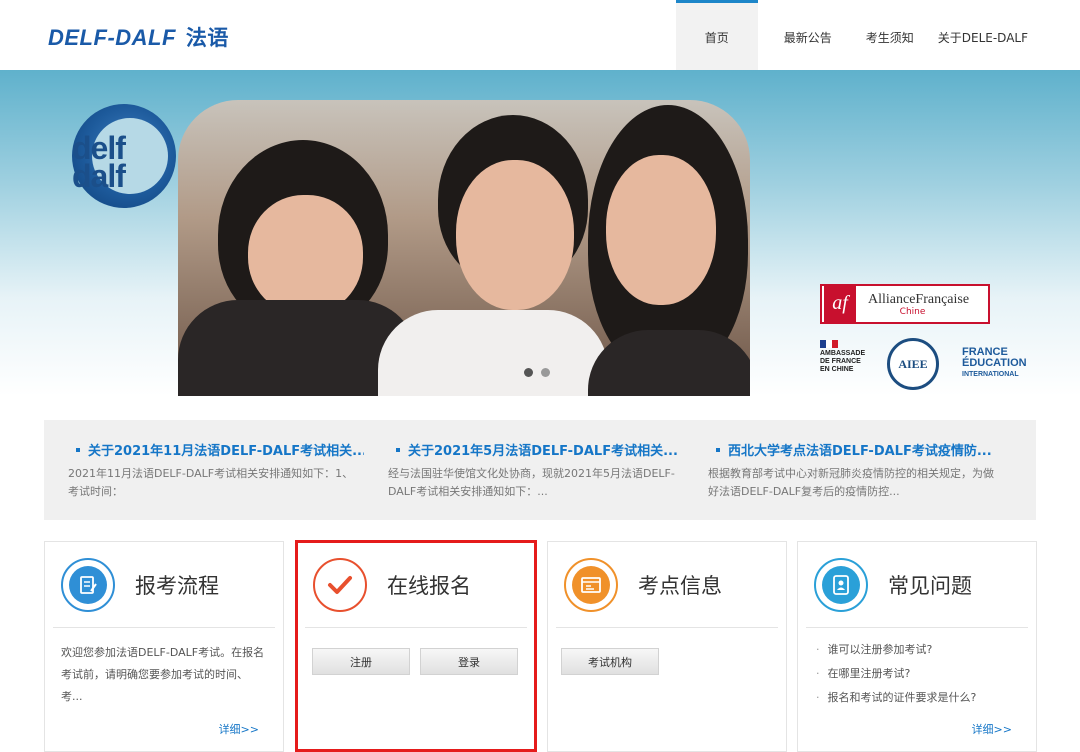 Image resolution: width=1080 pixels, height=752 pixels. Describe the element at coordinates (340, 585) in the screenshot. I see `checkmark-icon` at that location.